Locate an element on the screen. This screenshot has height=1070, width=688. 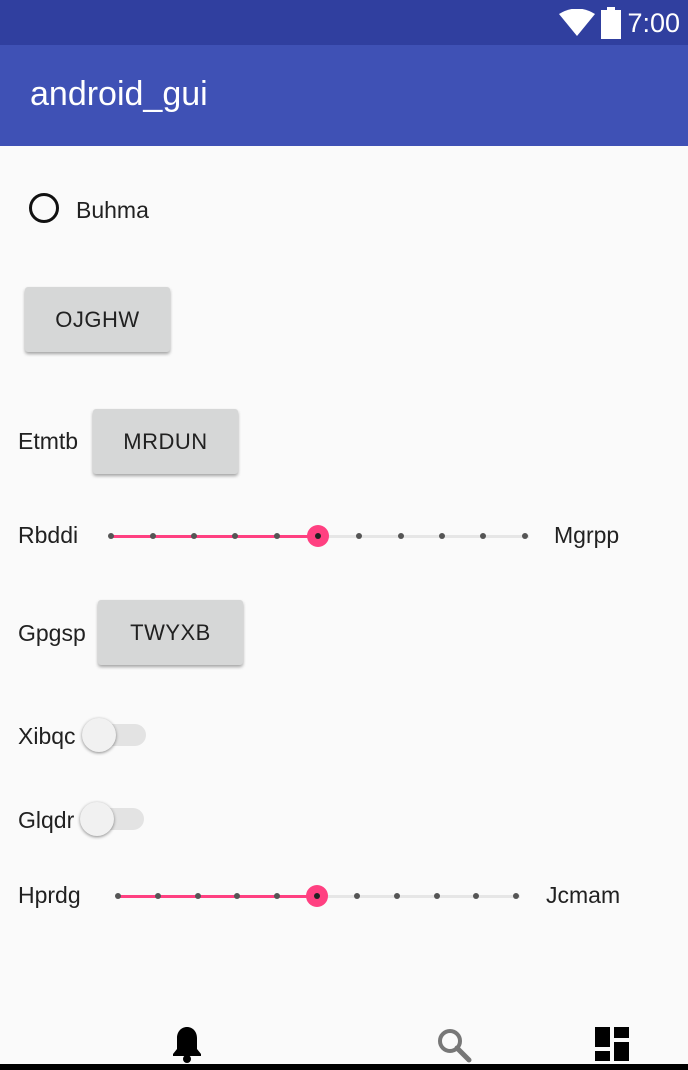
search-icon is located at coordinates (454, 1045).